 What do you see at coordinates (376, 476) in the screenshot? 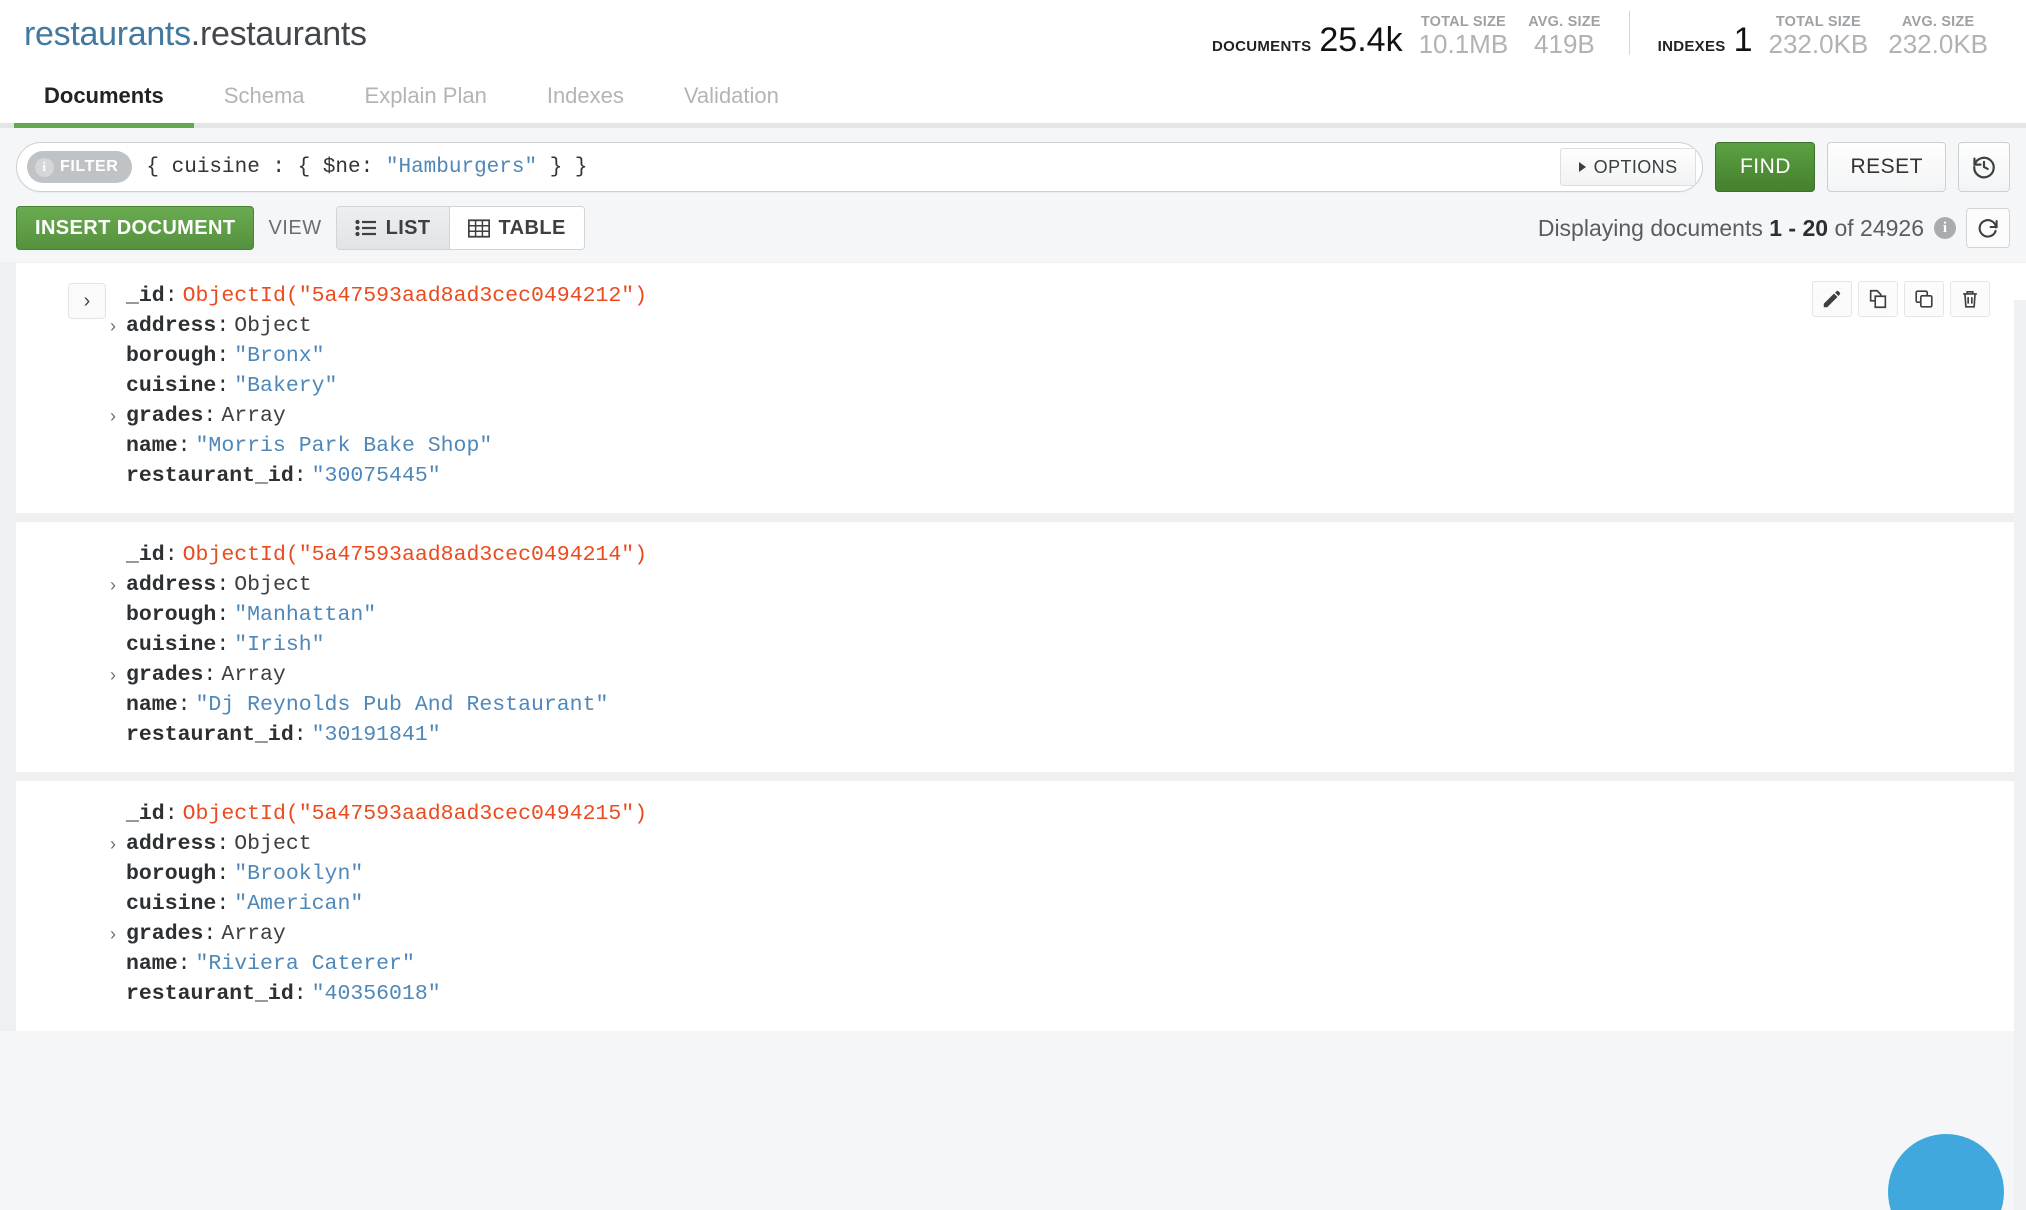
I see `field-value: "30075445"` at bounding box center [376, 476].